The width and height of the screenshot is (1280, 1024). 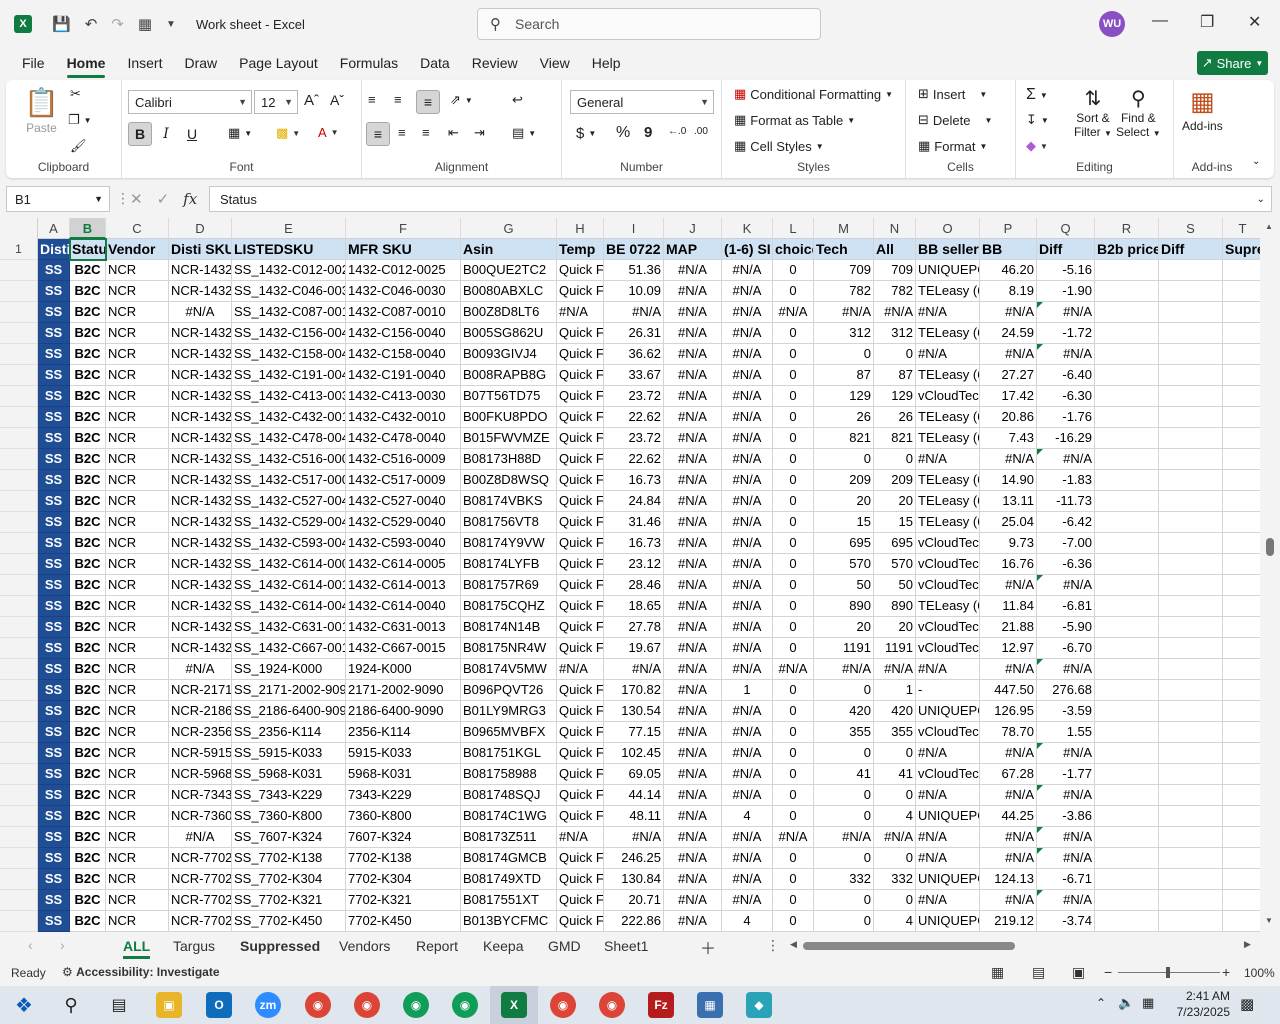 What do you see at coordinates (190, 199) in the screenshot?
I see `insert-function-button: fx` at bounding box center [190, 199].